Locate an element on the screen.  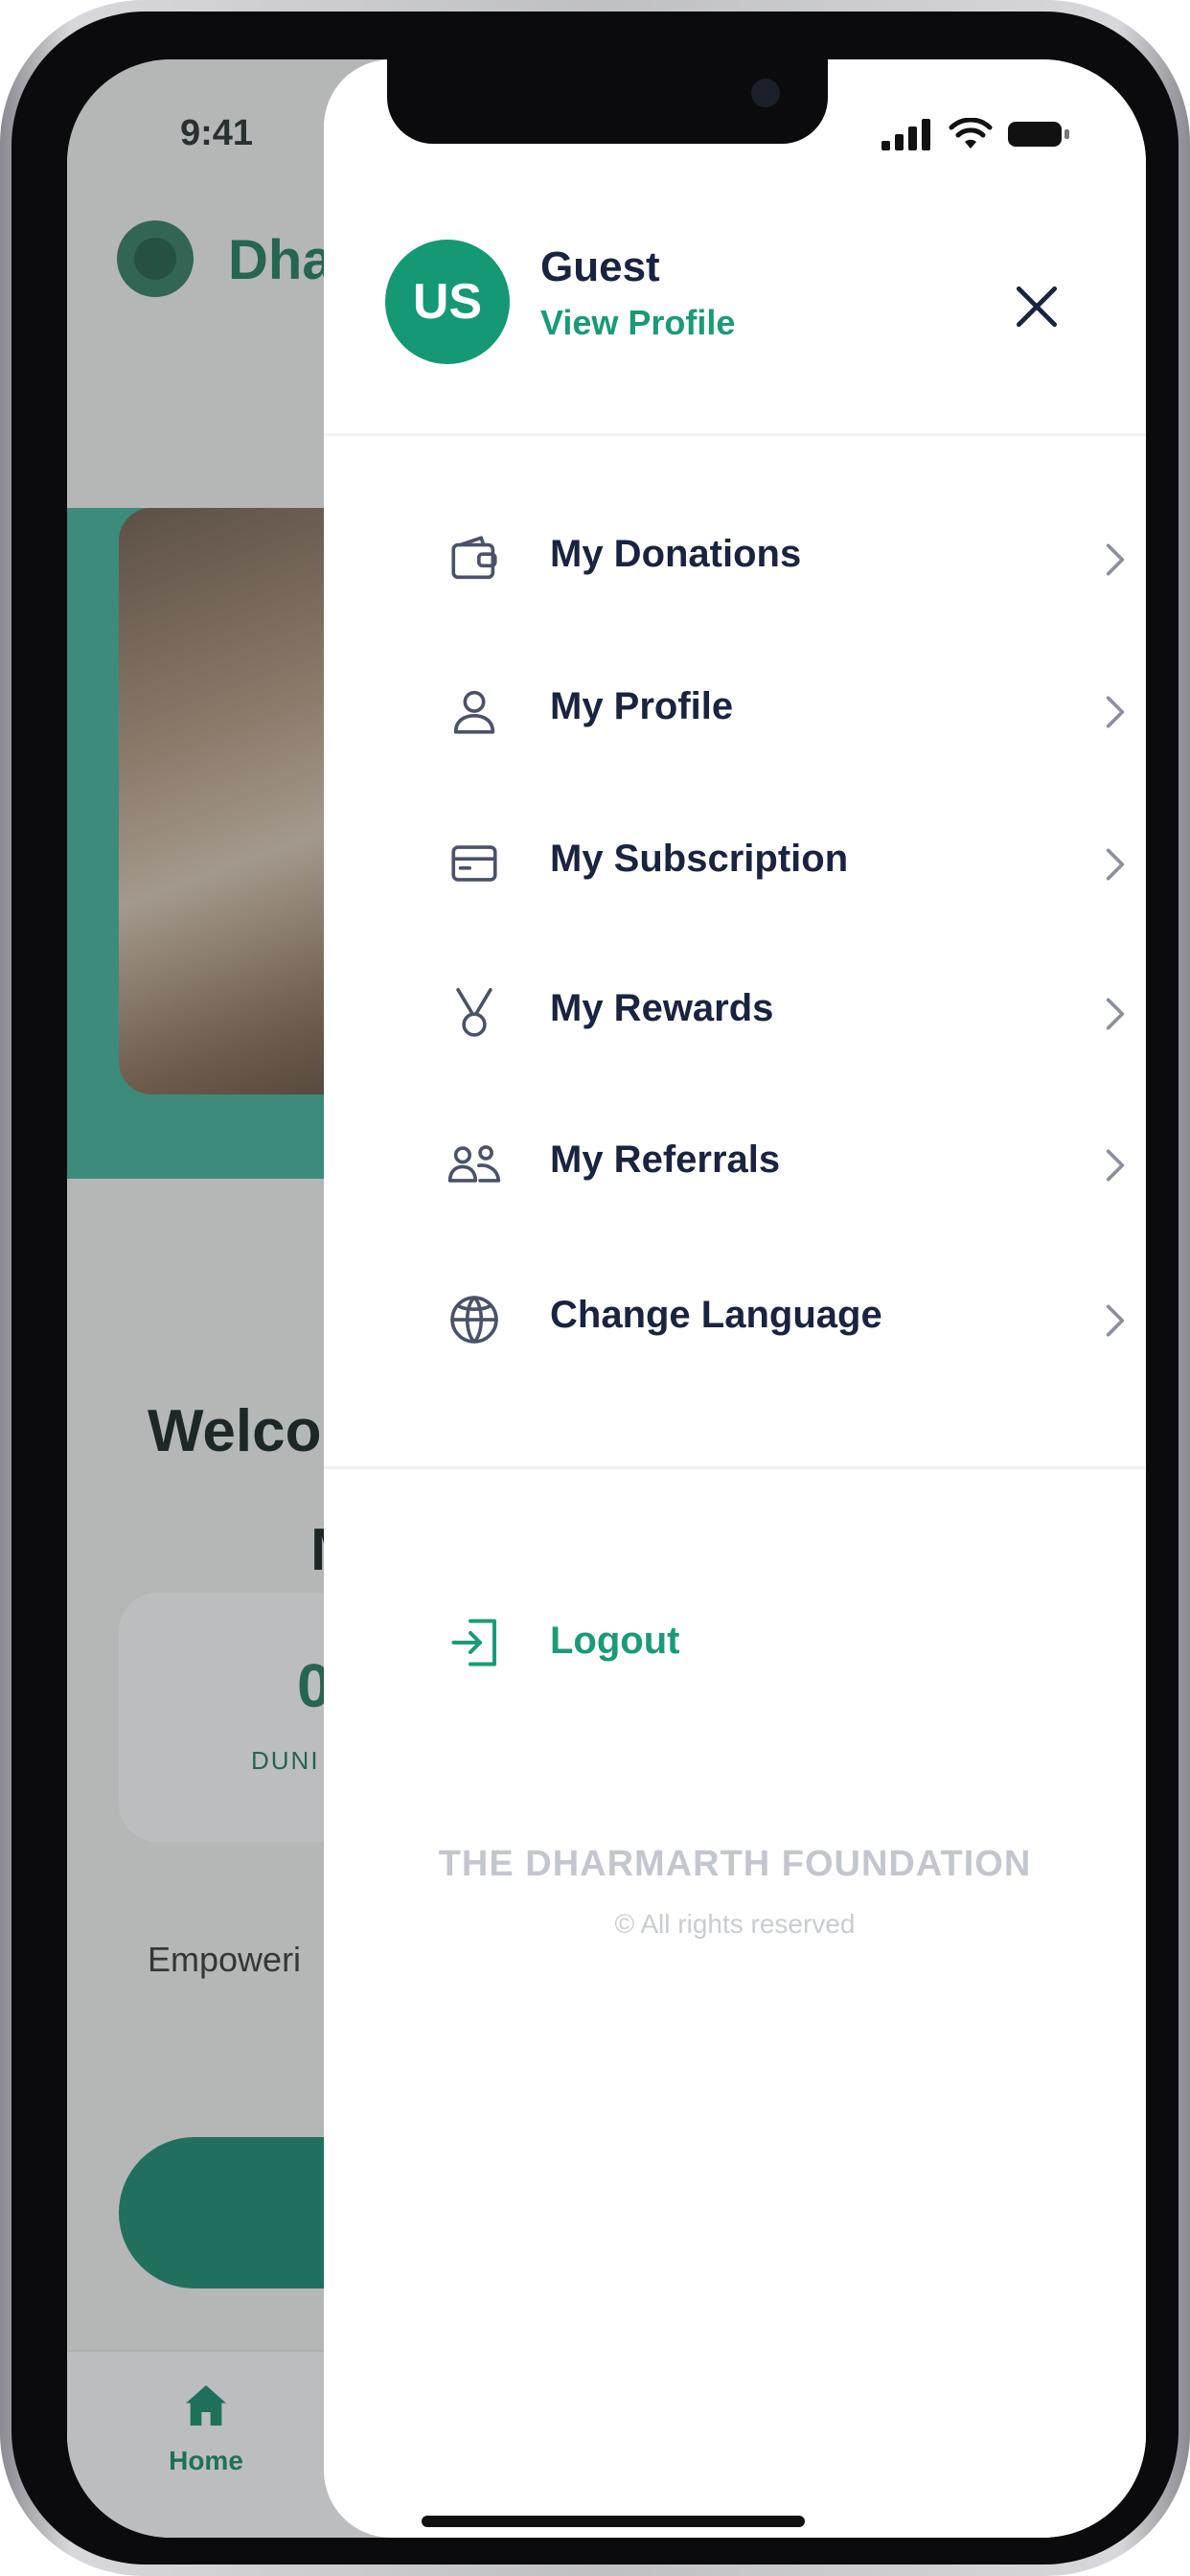
logout-label: Logout is located at coordinates (615, 1641).